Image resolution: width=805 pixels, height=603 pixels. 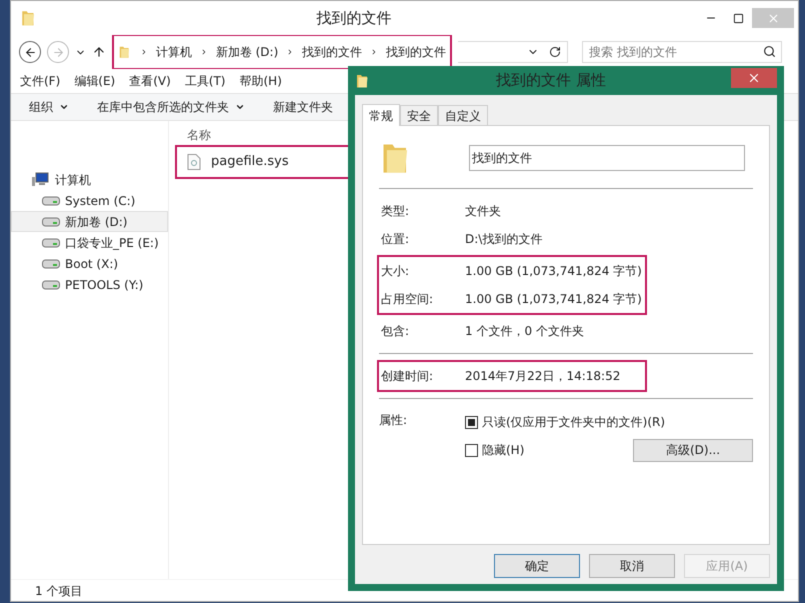 What do you see at coordinates (199, 135) in the screenshot?
I see `column-header: 名称` at bounding box center [199, 135].